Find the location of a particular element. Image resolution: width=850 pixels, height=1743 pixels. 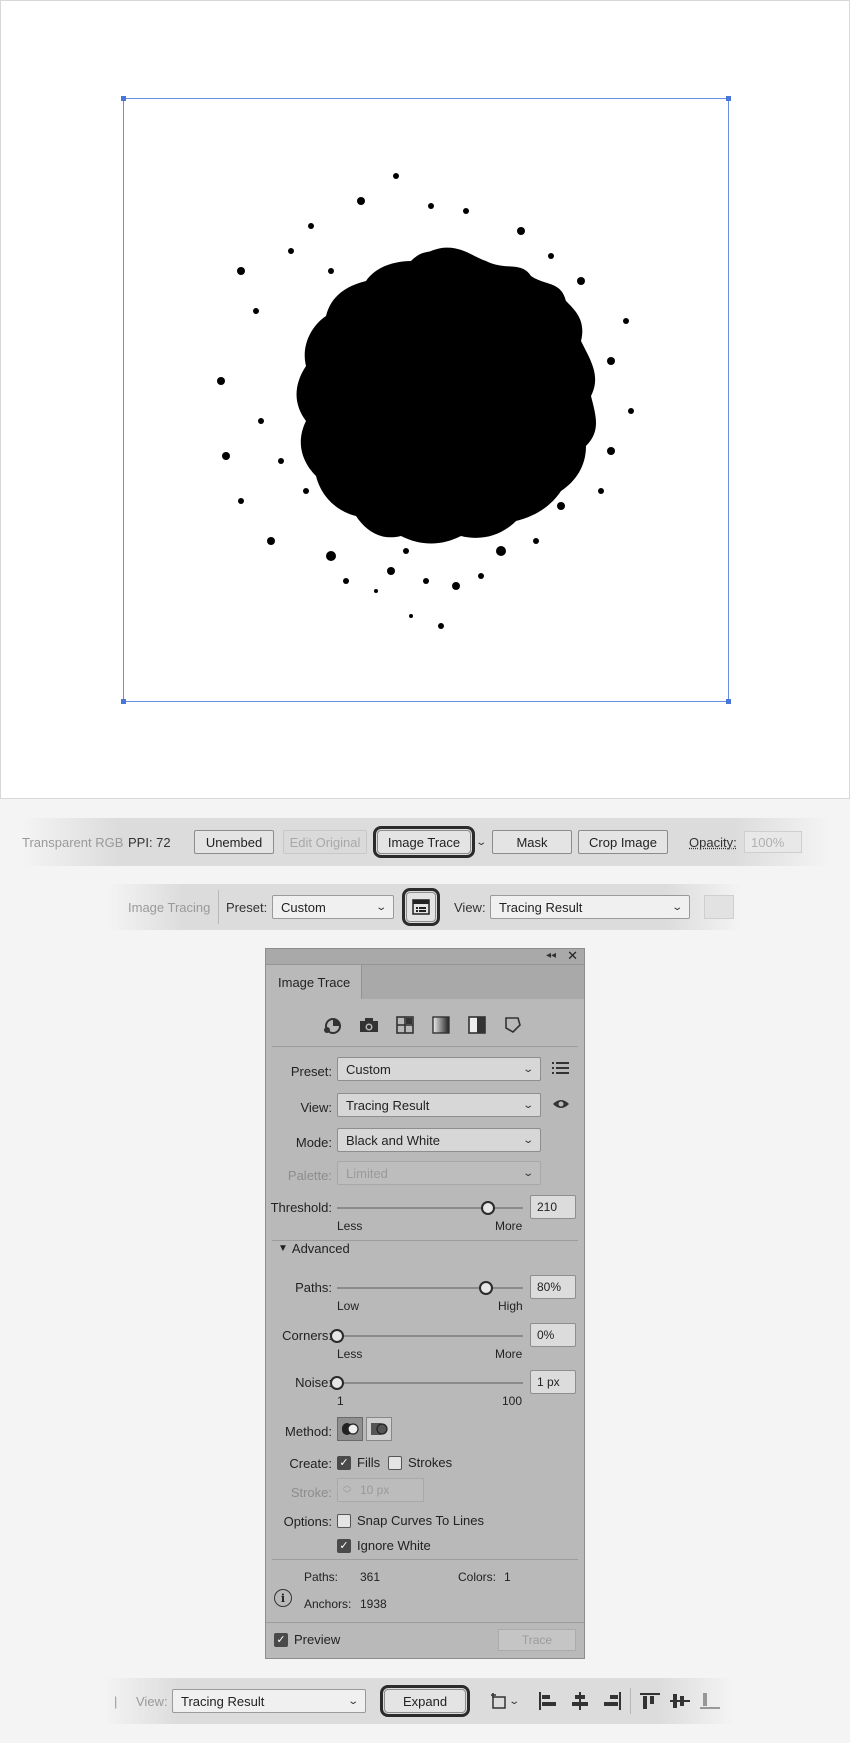

info-colors-label: Colors: is located at coordinates (477, 1577).